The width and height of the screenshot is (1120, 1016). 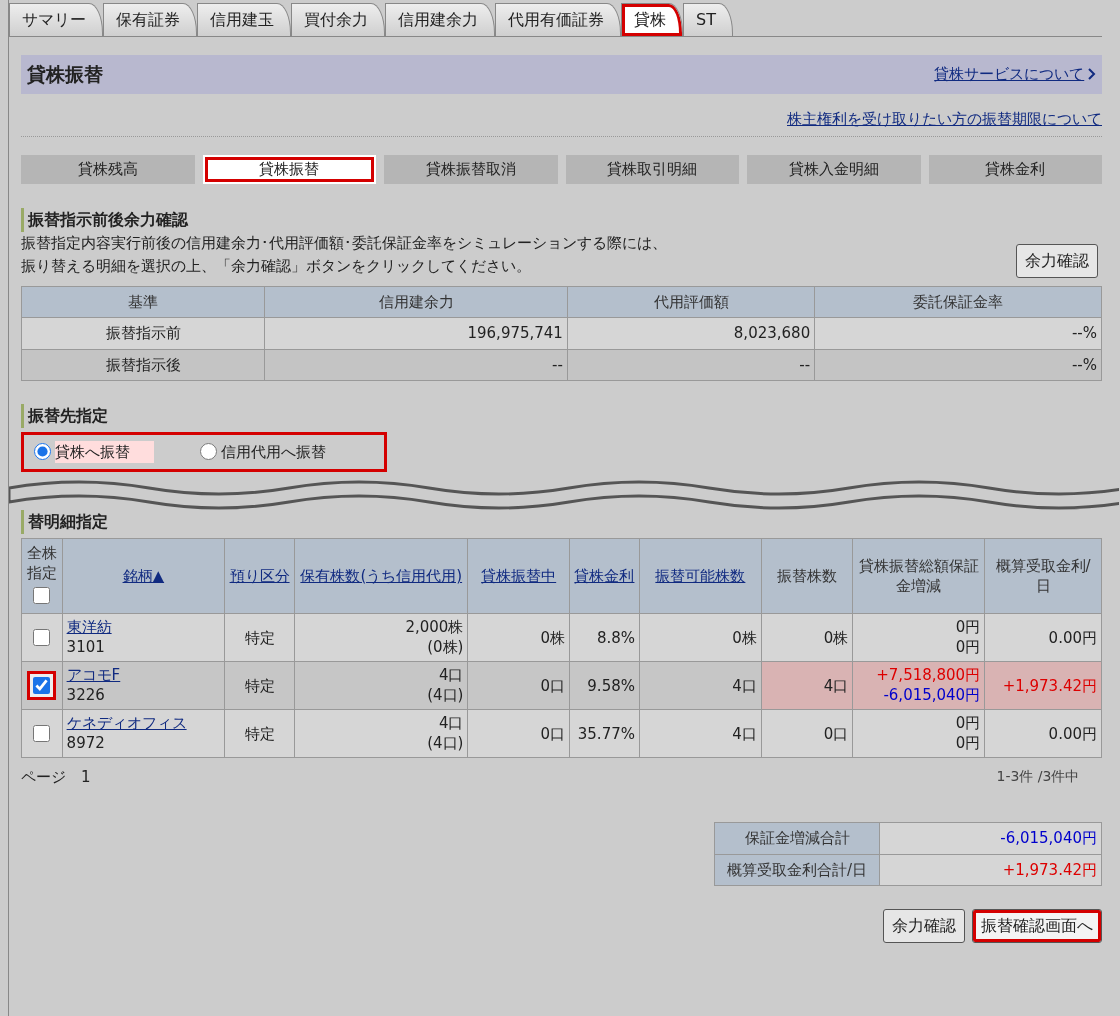 What do you see at coordinates (262, 451) in the screenshot?
I see `radio-option: 信用代用へ振替` at bounding box center [262, 451].